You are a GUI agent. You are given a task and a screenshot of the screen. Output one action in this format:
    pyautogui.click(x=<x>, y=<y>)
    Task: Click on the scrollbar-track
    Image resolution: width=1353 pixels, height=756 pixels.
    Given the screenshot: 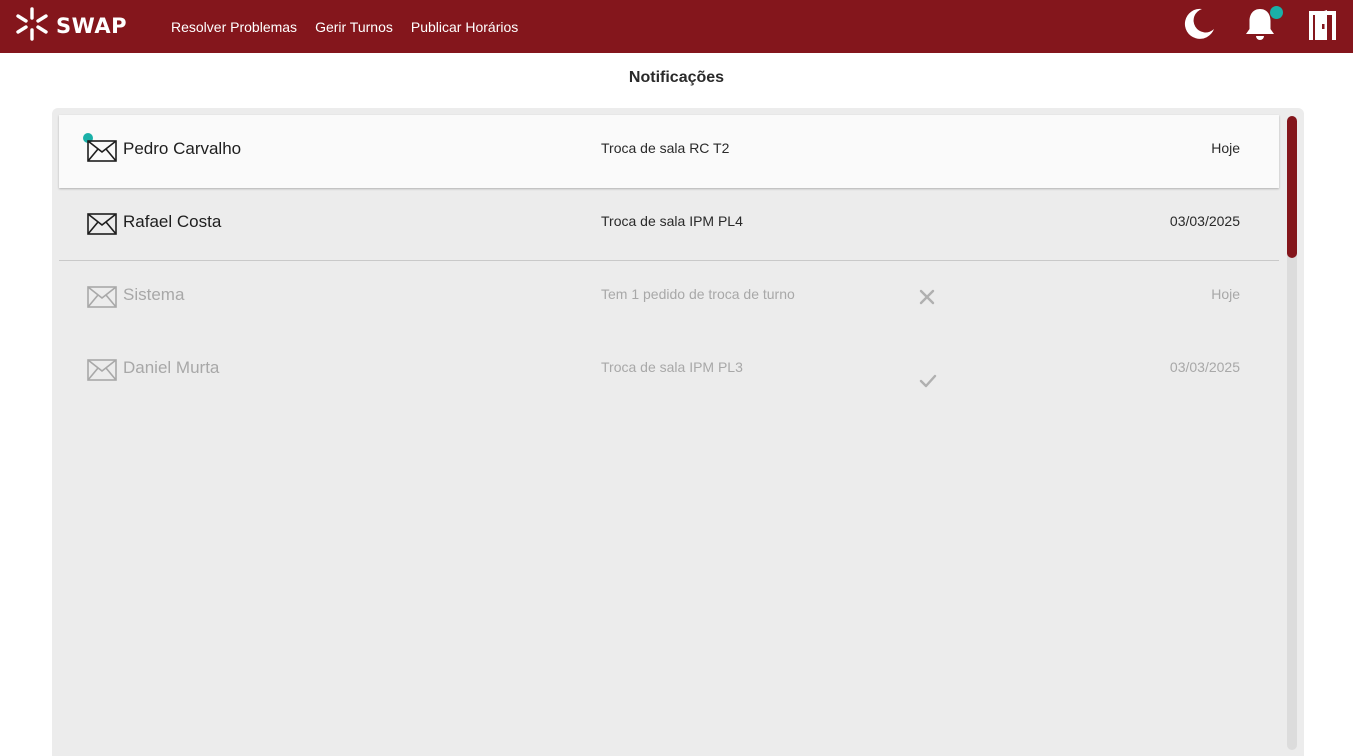 What is the action you would take?
    pyautogui.click(x=1292, y=433)
    